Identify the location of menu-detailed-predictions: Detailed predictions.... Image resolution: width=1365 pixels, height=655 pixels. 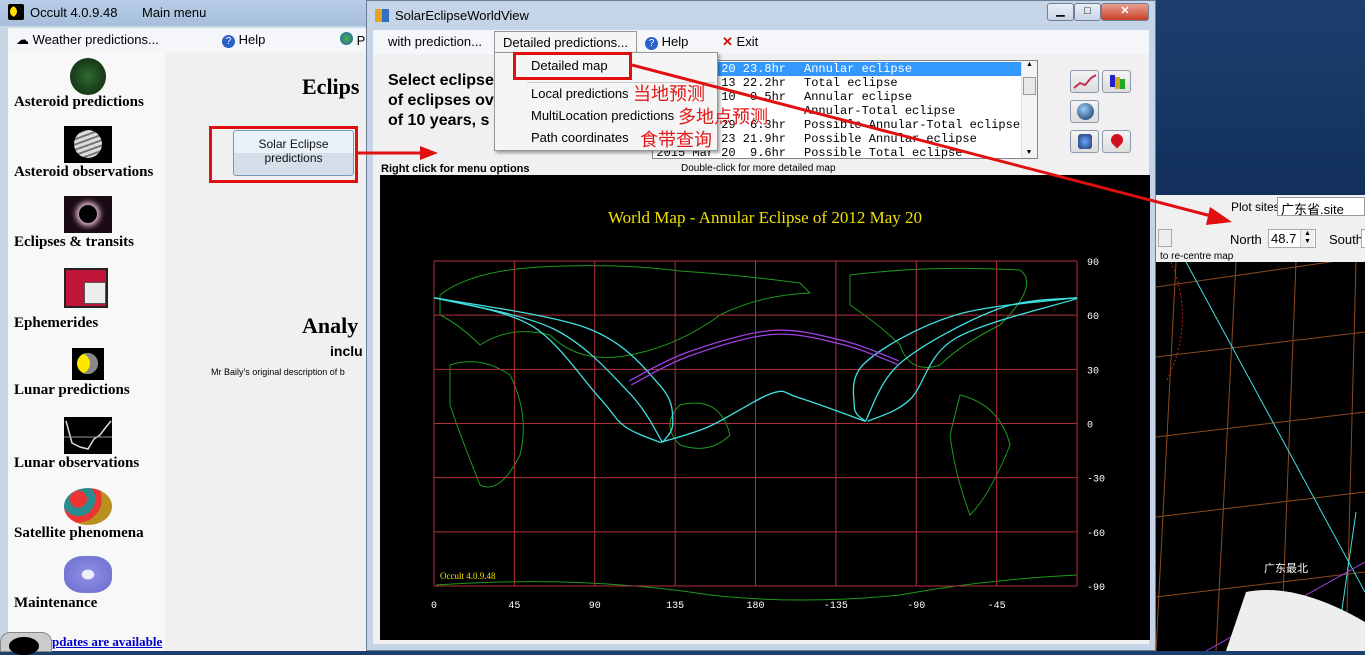
(565, 42).